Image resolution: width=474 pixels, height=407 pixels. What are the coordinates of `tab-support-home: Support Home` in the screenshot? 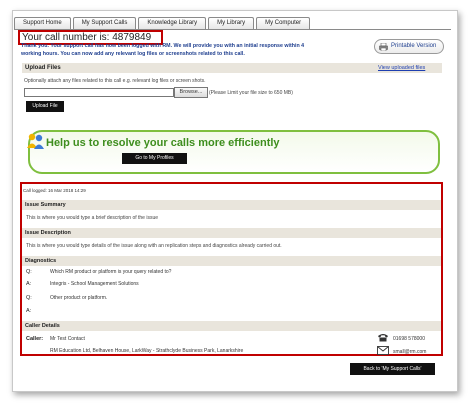 It's located at (42, 23).